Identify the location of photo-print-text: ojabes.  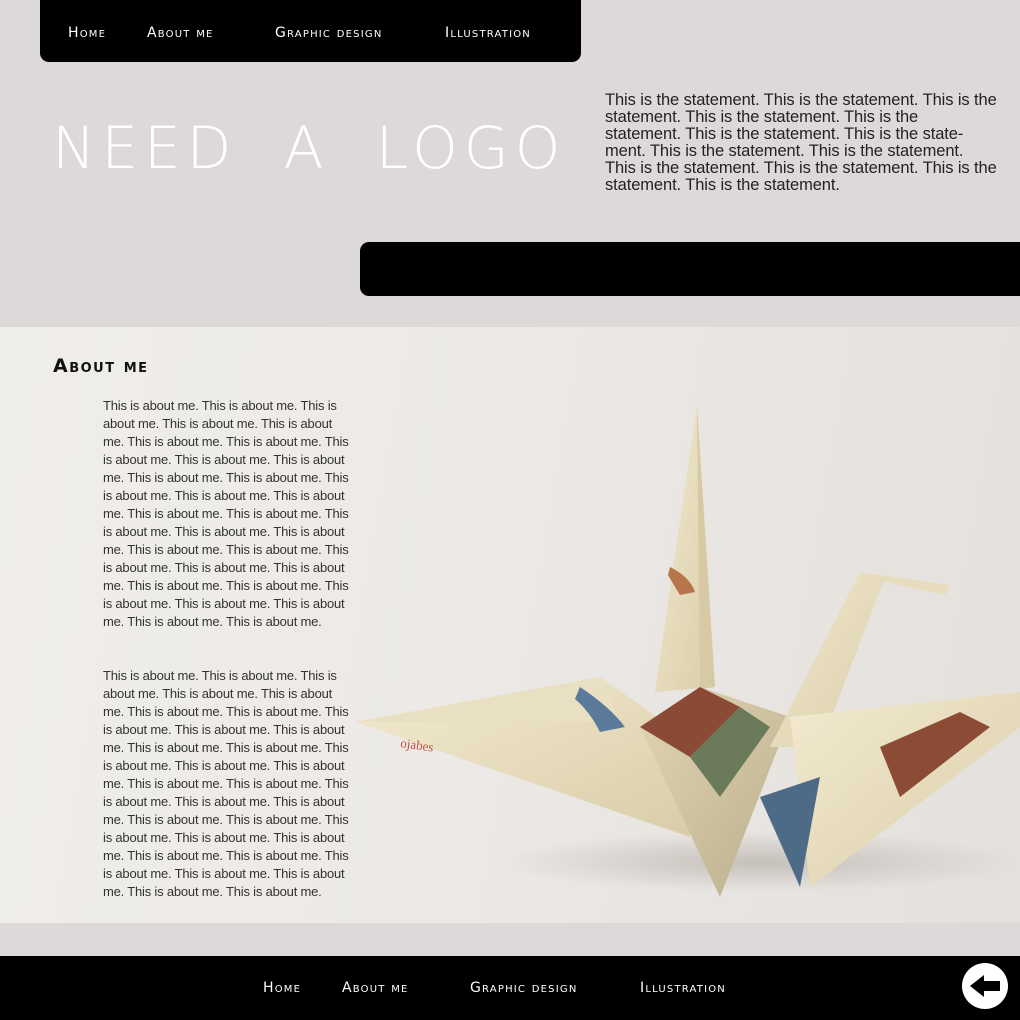
(417, 744).